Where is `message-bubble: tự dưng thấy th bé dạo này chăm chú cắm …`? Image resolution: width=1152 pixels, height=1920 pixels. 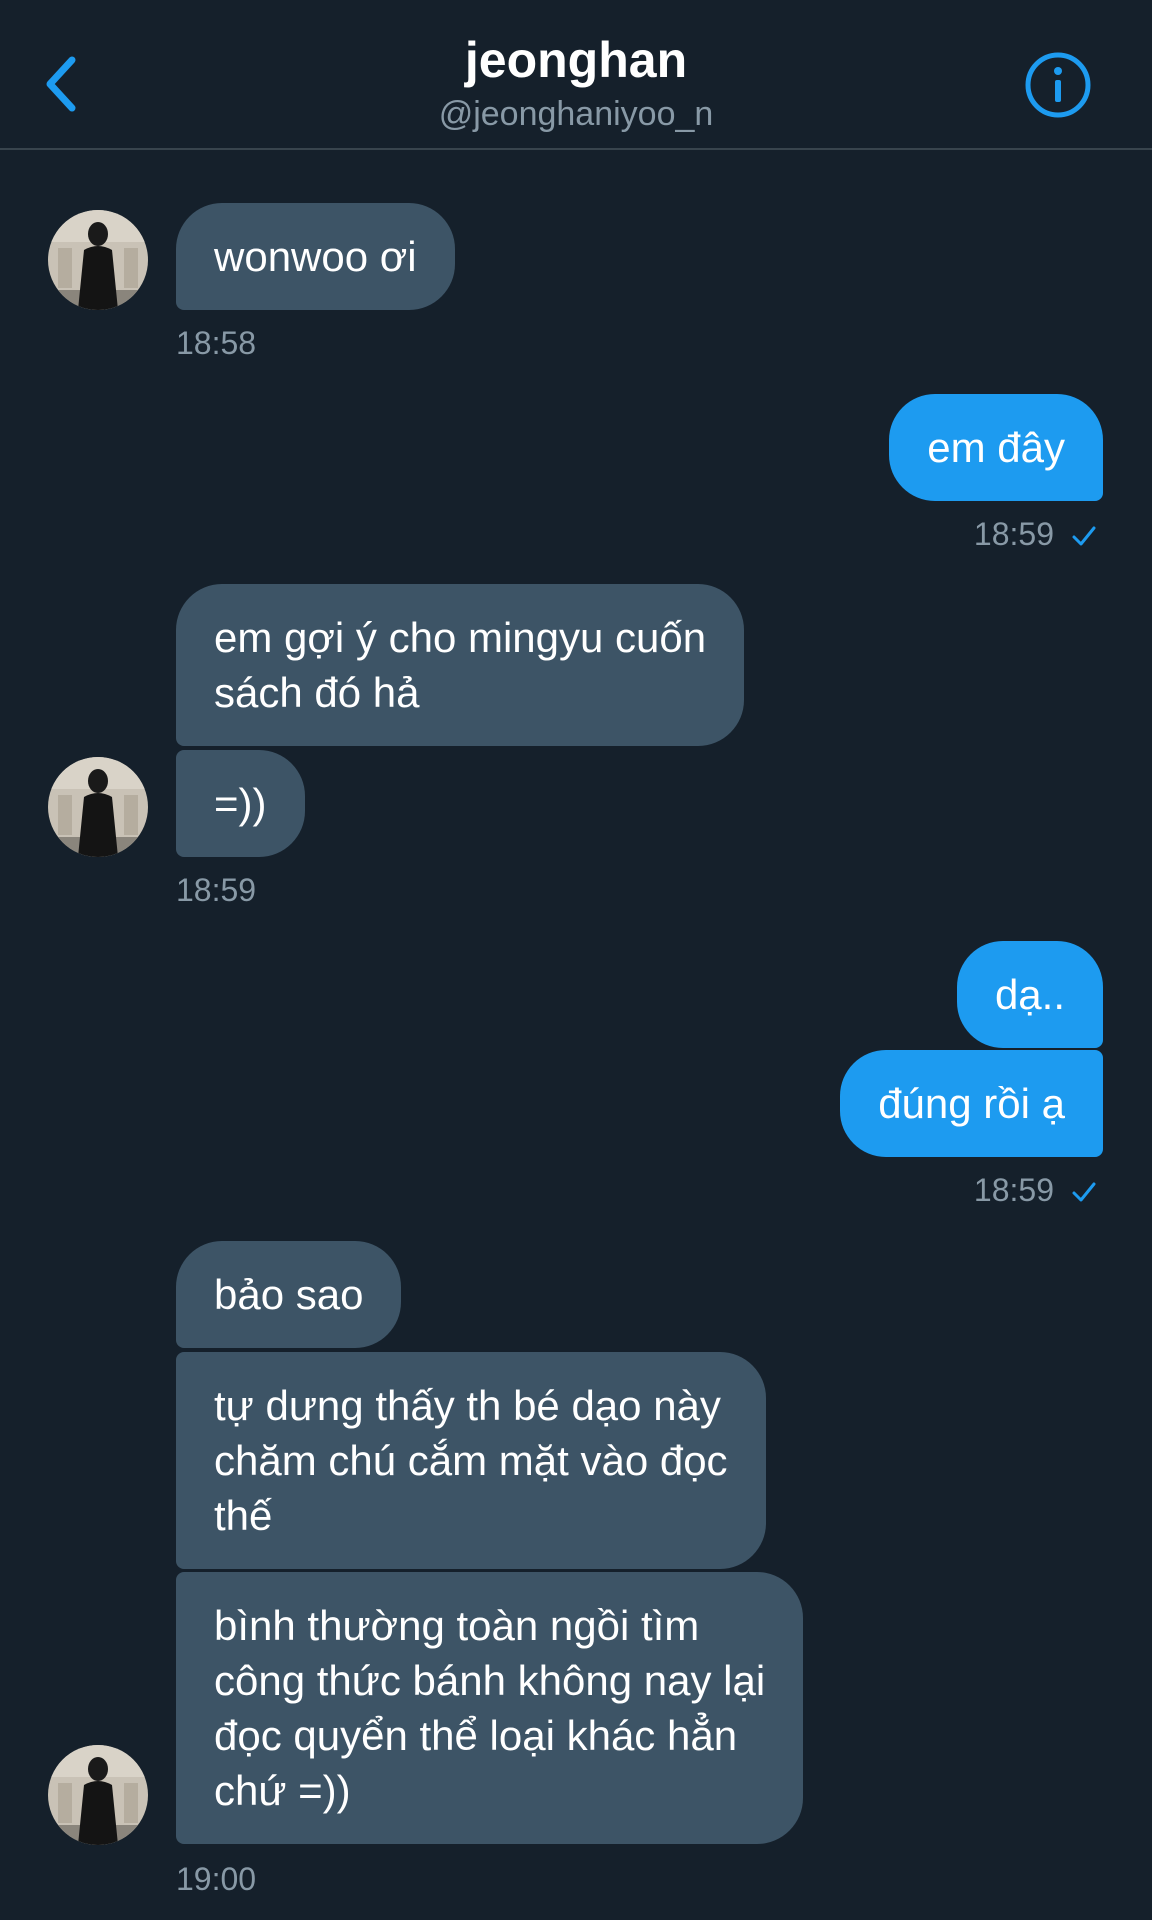
message-bubble: tự dưng thấy th bé dạo này chăm chú cắm … is located at coordinates (471, 1460).